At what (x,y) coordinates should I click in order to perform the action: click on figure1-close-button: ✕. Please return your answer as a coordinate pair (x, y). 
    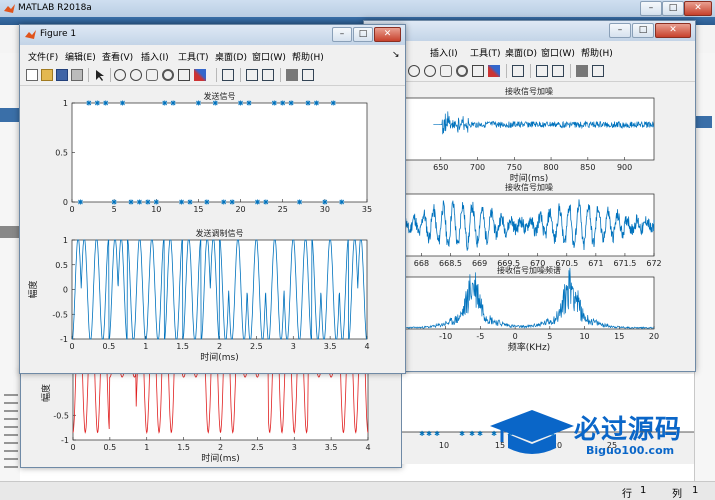
    Looking at the image, I should click on (387, 34).